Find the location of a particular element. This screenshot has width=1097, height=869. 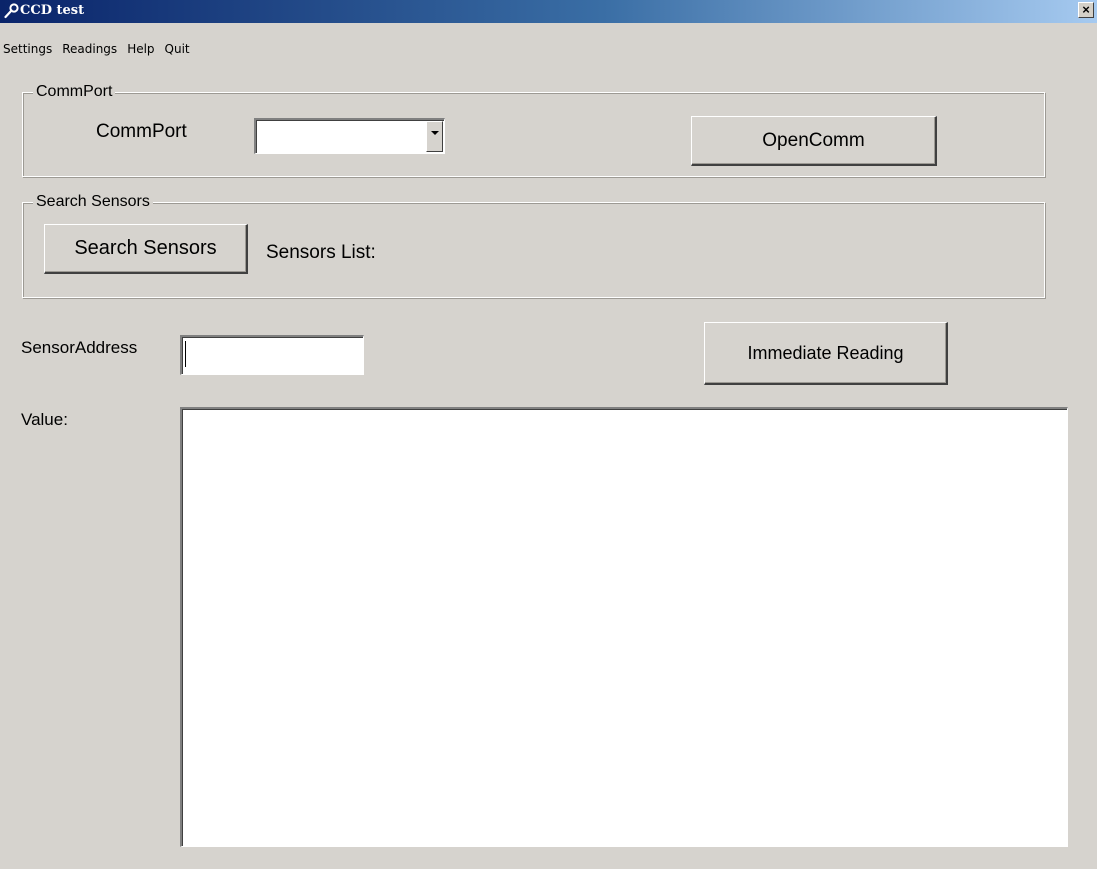

open-comm-button: OpenComm is located at coordinates (814, 141).